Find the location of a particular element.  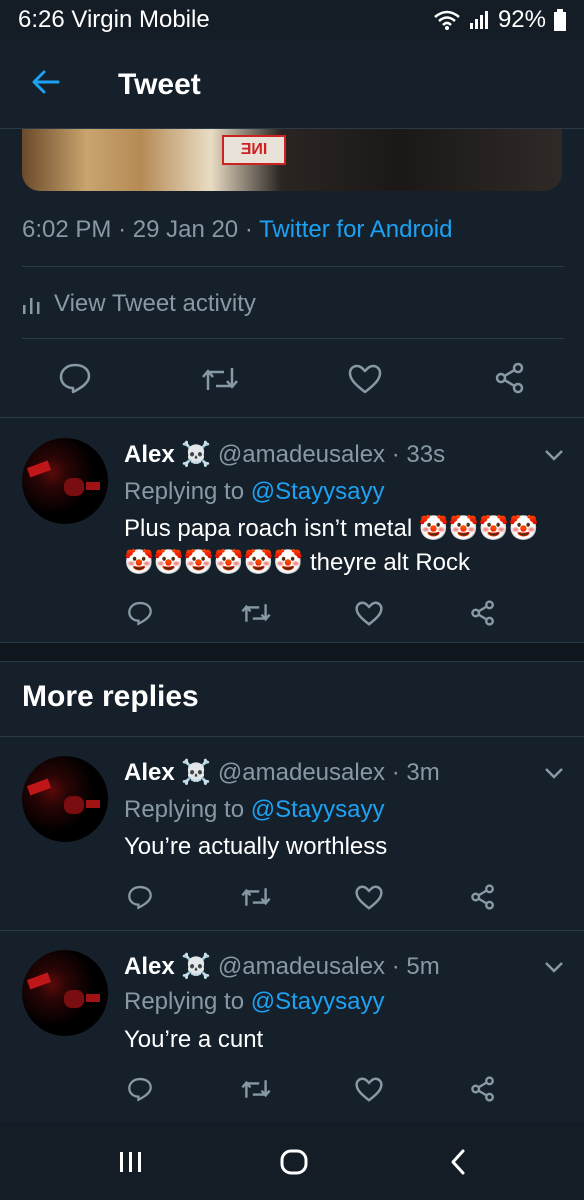

tweet-age: 33s is located at coordinates (426, 454).